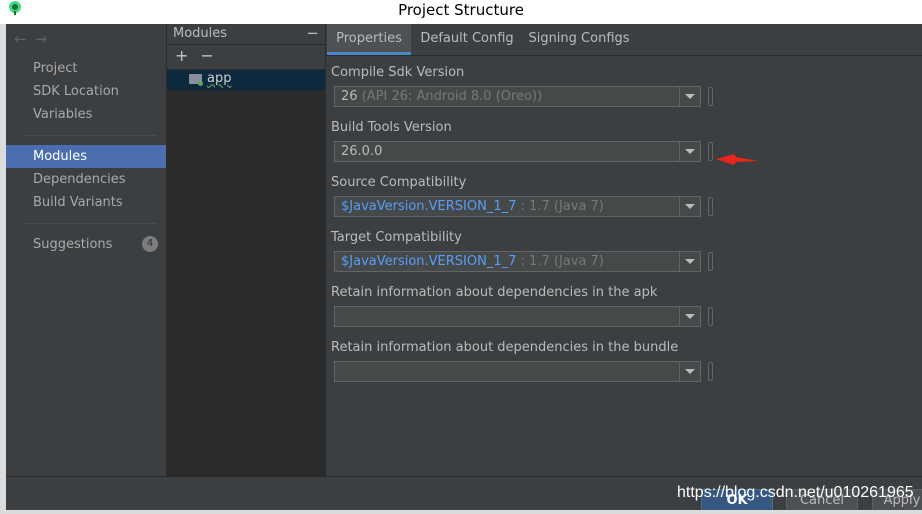  Describe the element at coordinates (562, 206) in the screenshot. I see `source-compat-hint: : 1.7 (Java 7)` at that location.